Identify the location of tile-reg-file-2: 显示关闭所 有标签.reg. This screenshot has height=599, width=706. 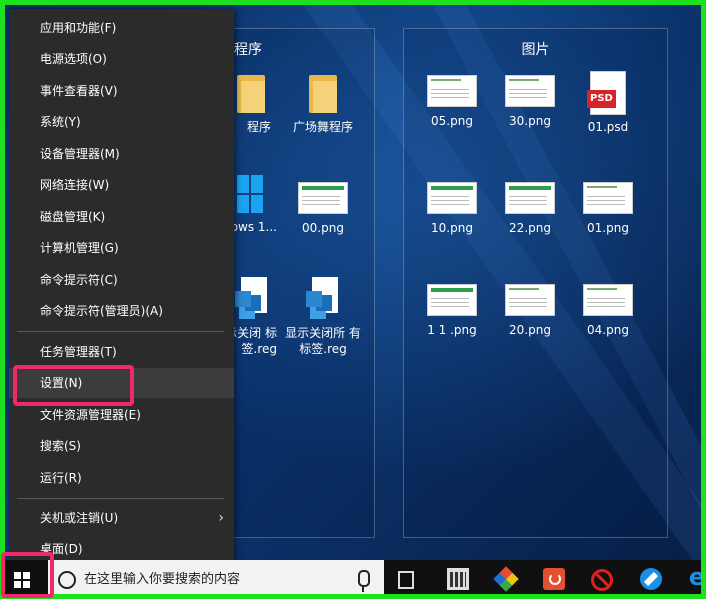
(323, 317).